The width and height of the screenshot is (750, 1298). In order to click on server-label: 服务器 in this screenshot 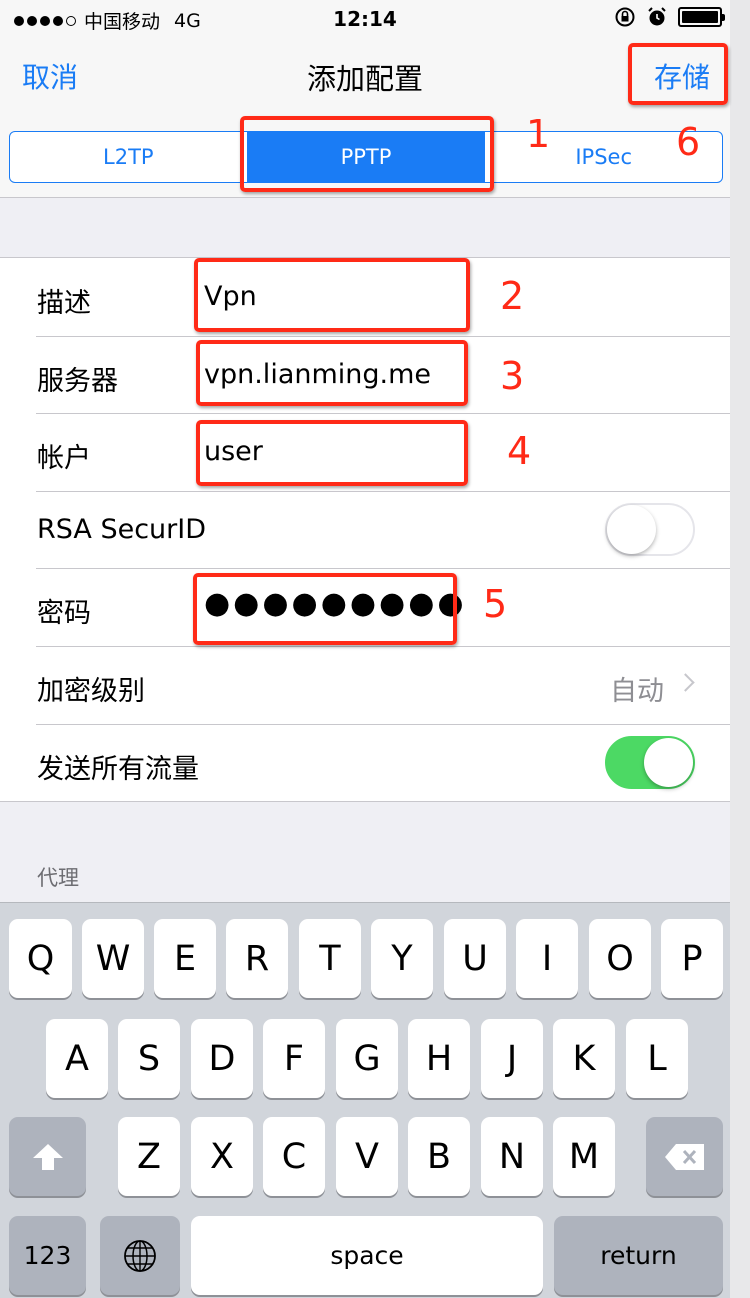, I will do `click(77, 381)`.